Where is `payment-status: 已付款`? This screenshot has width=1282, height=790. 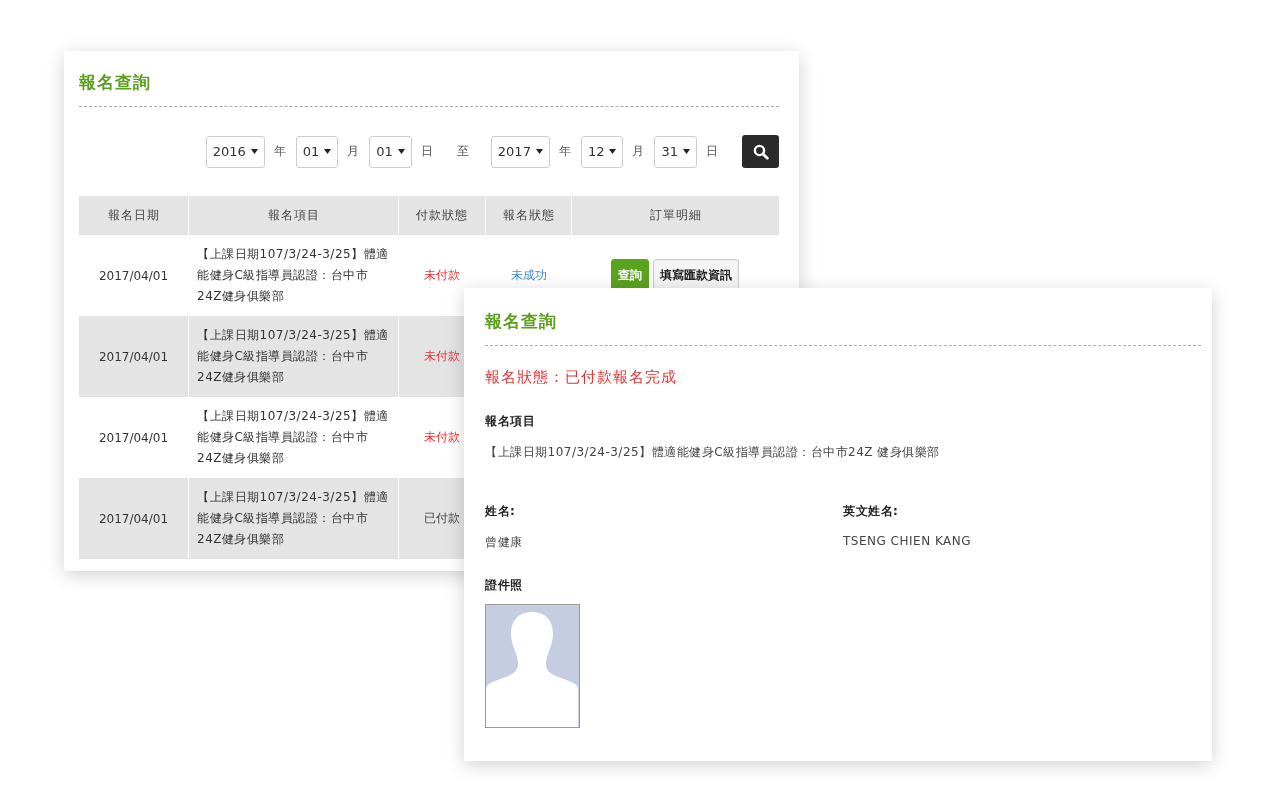 payment-status: 已付款 is located at coordinates (442, 518).